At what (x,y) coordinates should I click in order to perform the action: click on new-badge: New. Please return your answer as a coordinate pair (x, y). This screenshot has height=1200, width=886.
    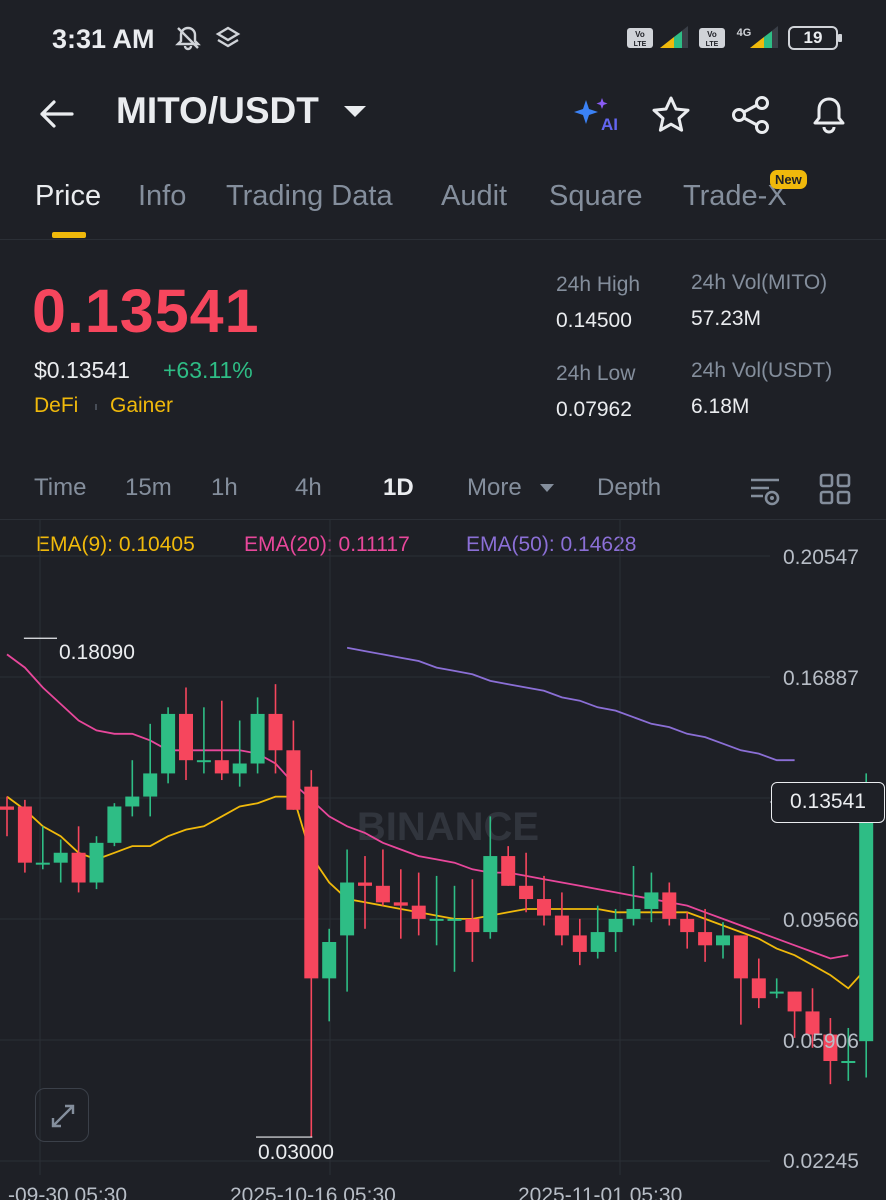
    Looking at the image, I should click on (788, 179).